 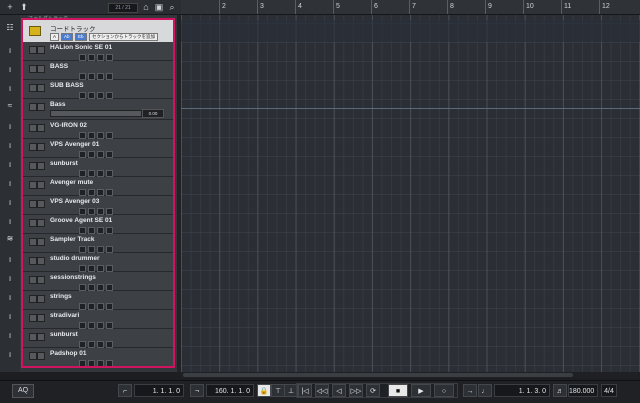 I want to click on track-row: HALion Sonic SE 01, so click(x=98, y=51).